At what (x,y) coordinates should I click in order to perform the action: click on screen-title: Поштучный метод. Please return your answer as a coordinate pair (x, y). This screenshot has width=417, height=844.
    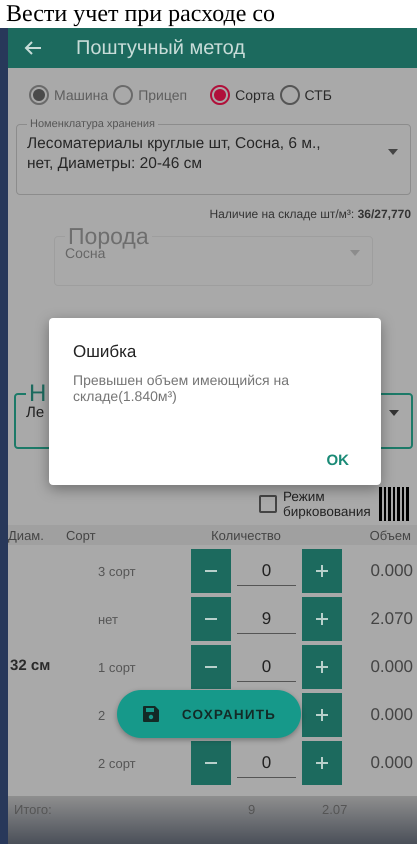
    Looking at the image, I should click on (160, 48).